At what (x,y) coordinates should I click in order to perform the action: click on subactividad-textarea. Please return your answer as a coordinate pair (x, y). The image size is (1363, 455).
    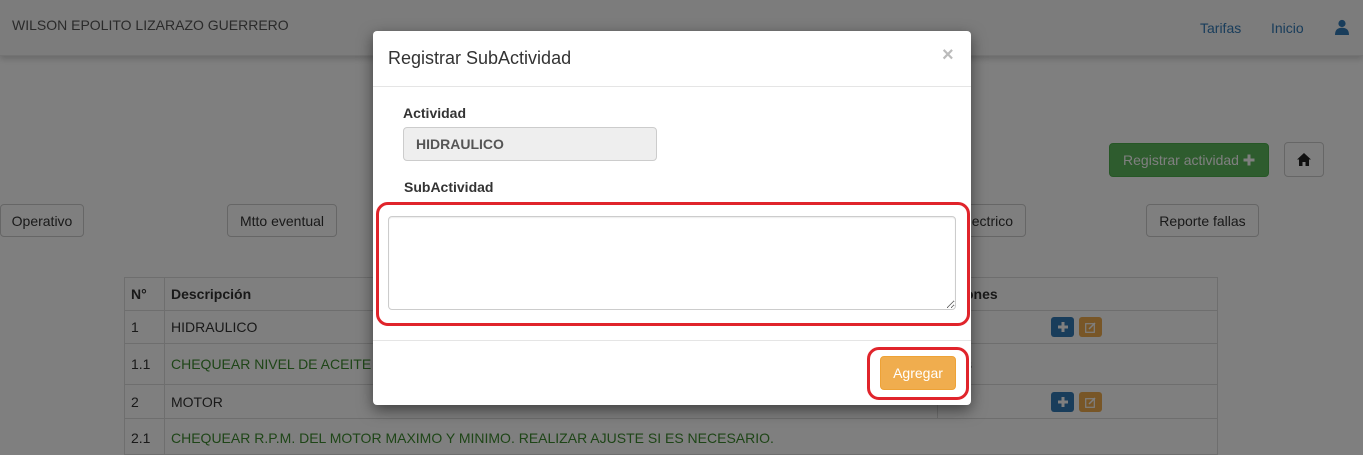
    Looking at the image, I should click on (672, 263).